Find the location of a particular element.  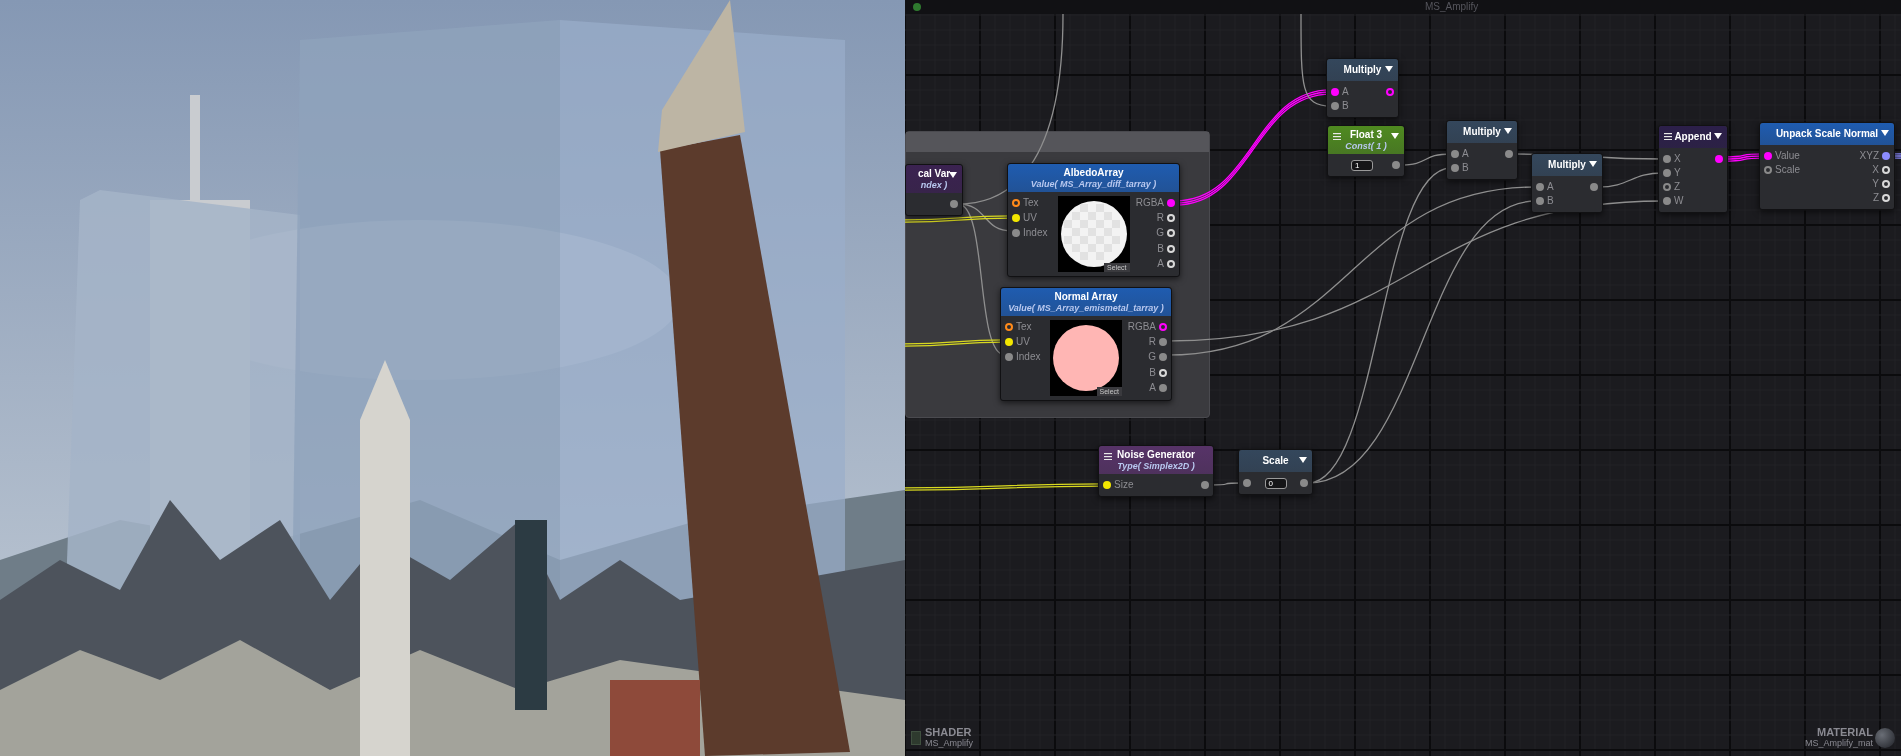

node-title: Noise Generator is located at coordinates (1156, 455).